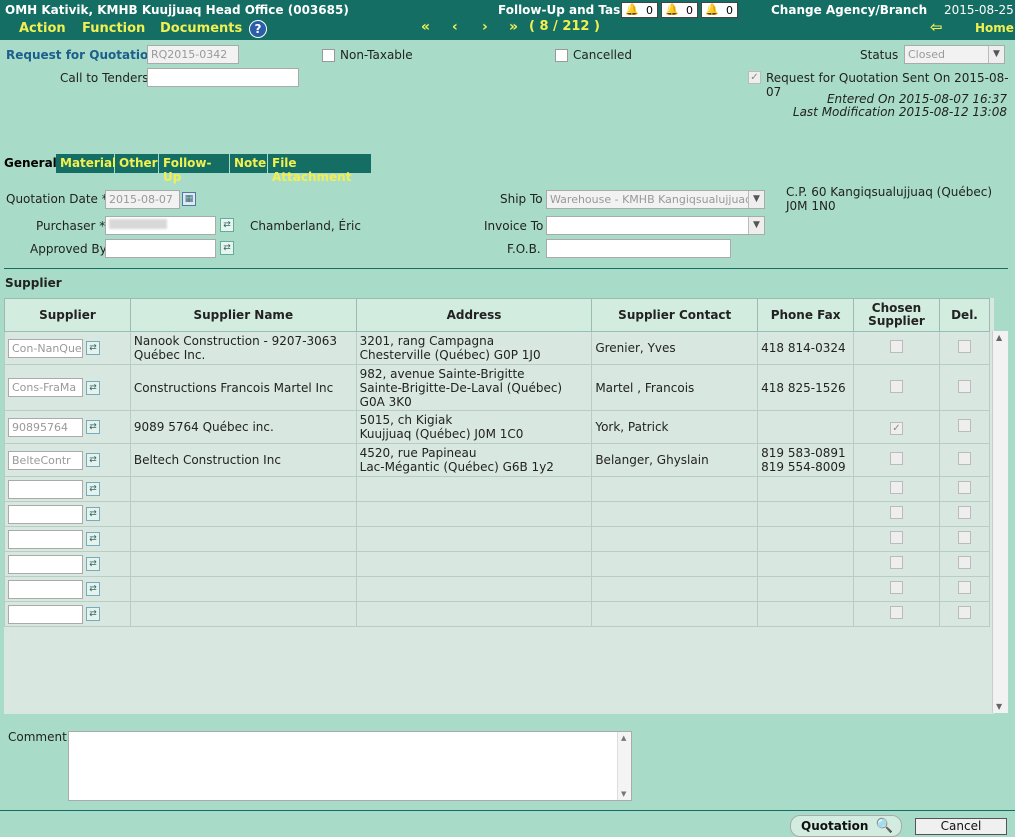 Image resolution: width=1015 pixels, height=837 pixels. I want to click on rfq-label: Request for Quotation, so click(81, 55).